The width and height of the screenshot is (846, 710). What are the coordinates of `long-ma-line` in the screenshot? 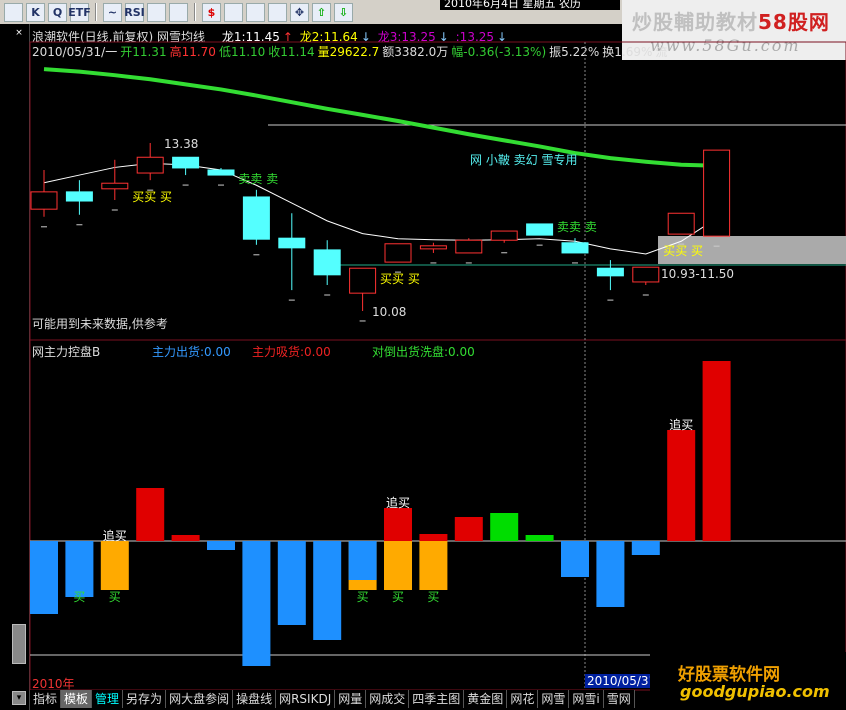 It's located at (380, 117).